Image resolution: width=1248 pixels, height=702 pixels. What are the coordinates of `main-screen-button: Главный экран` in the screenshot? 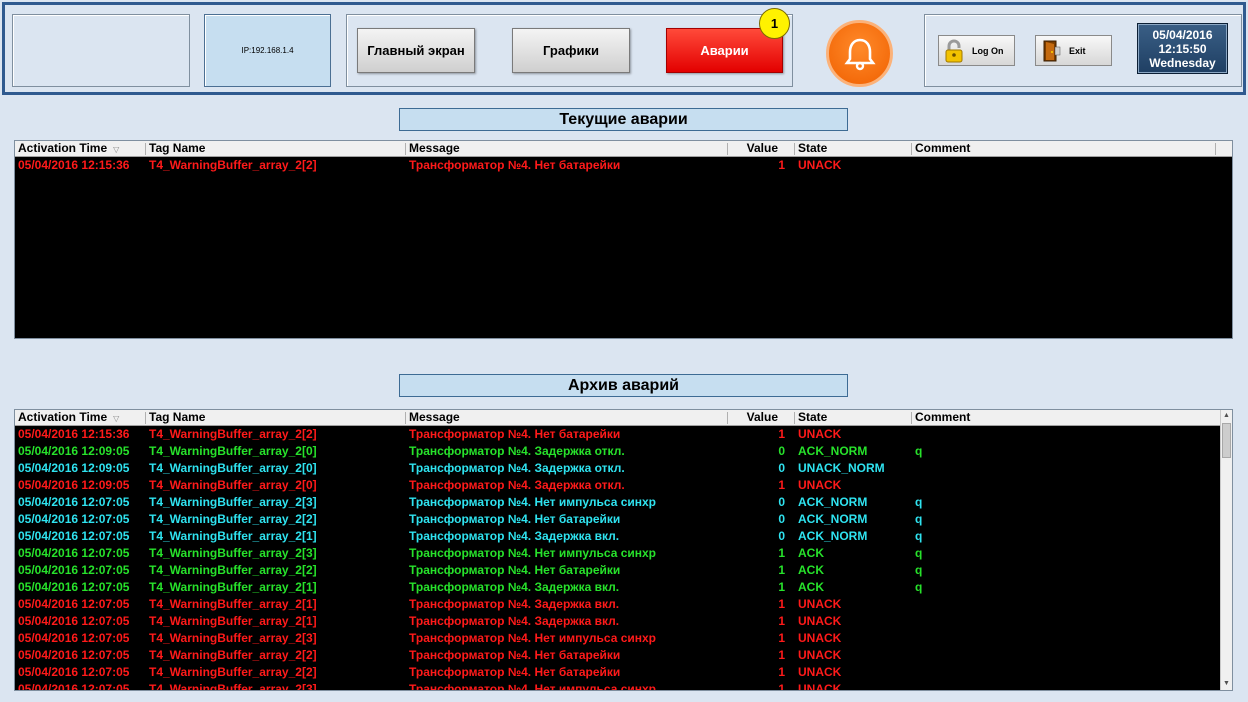 It's located at (416, 50).